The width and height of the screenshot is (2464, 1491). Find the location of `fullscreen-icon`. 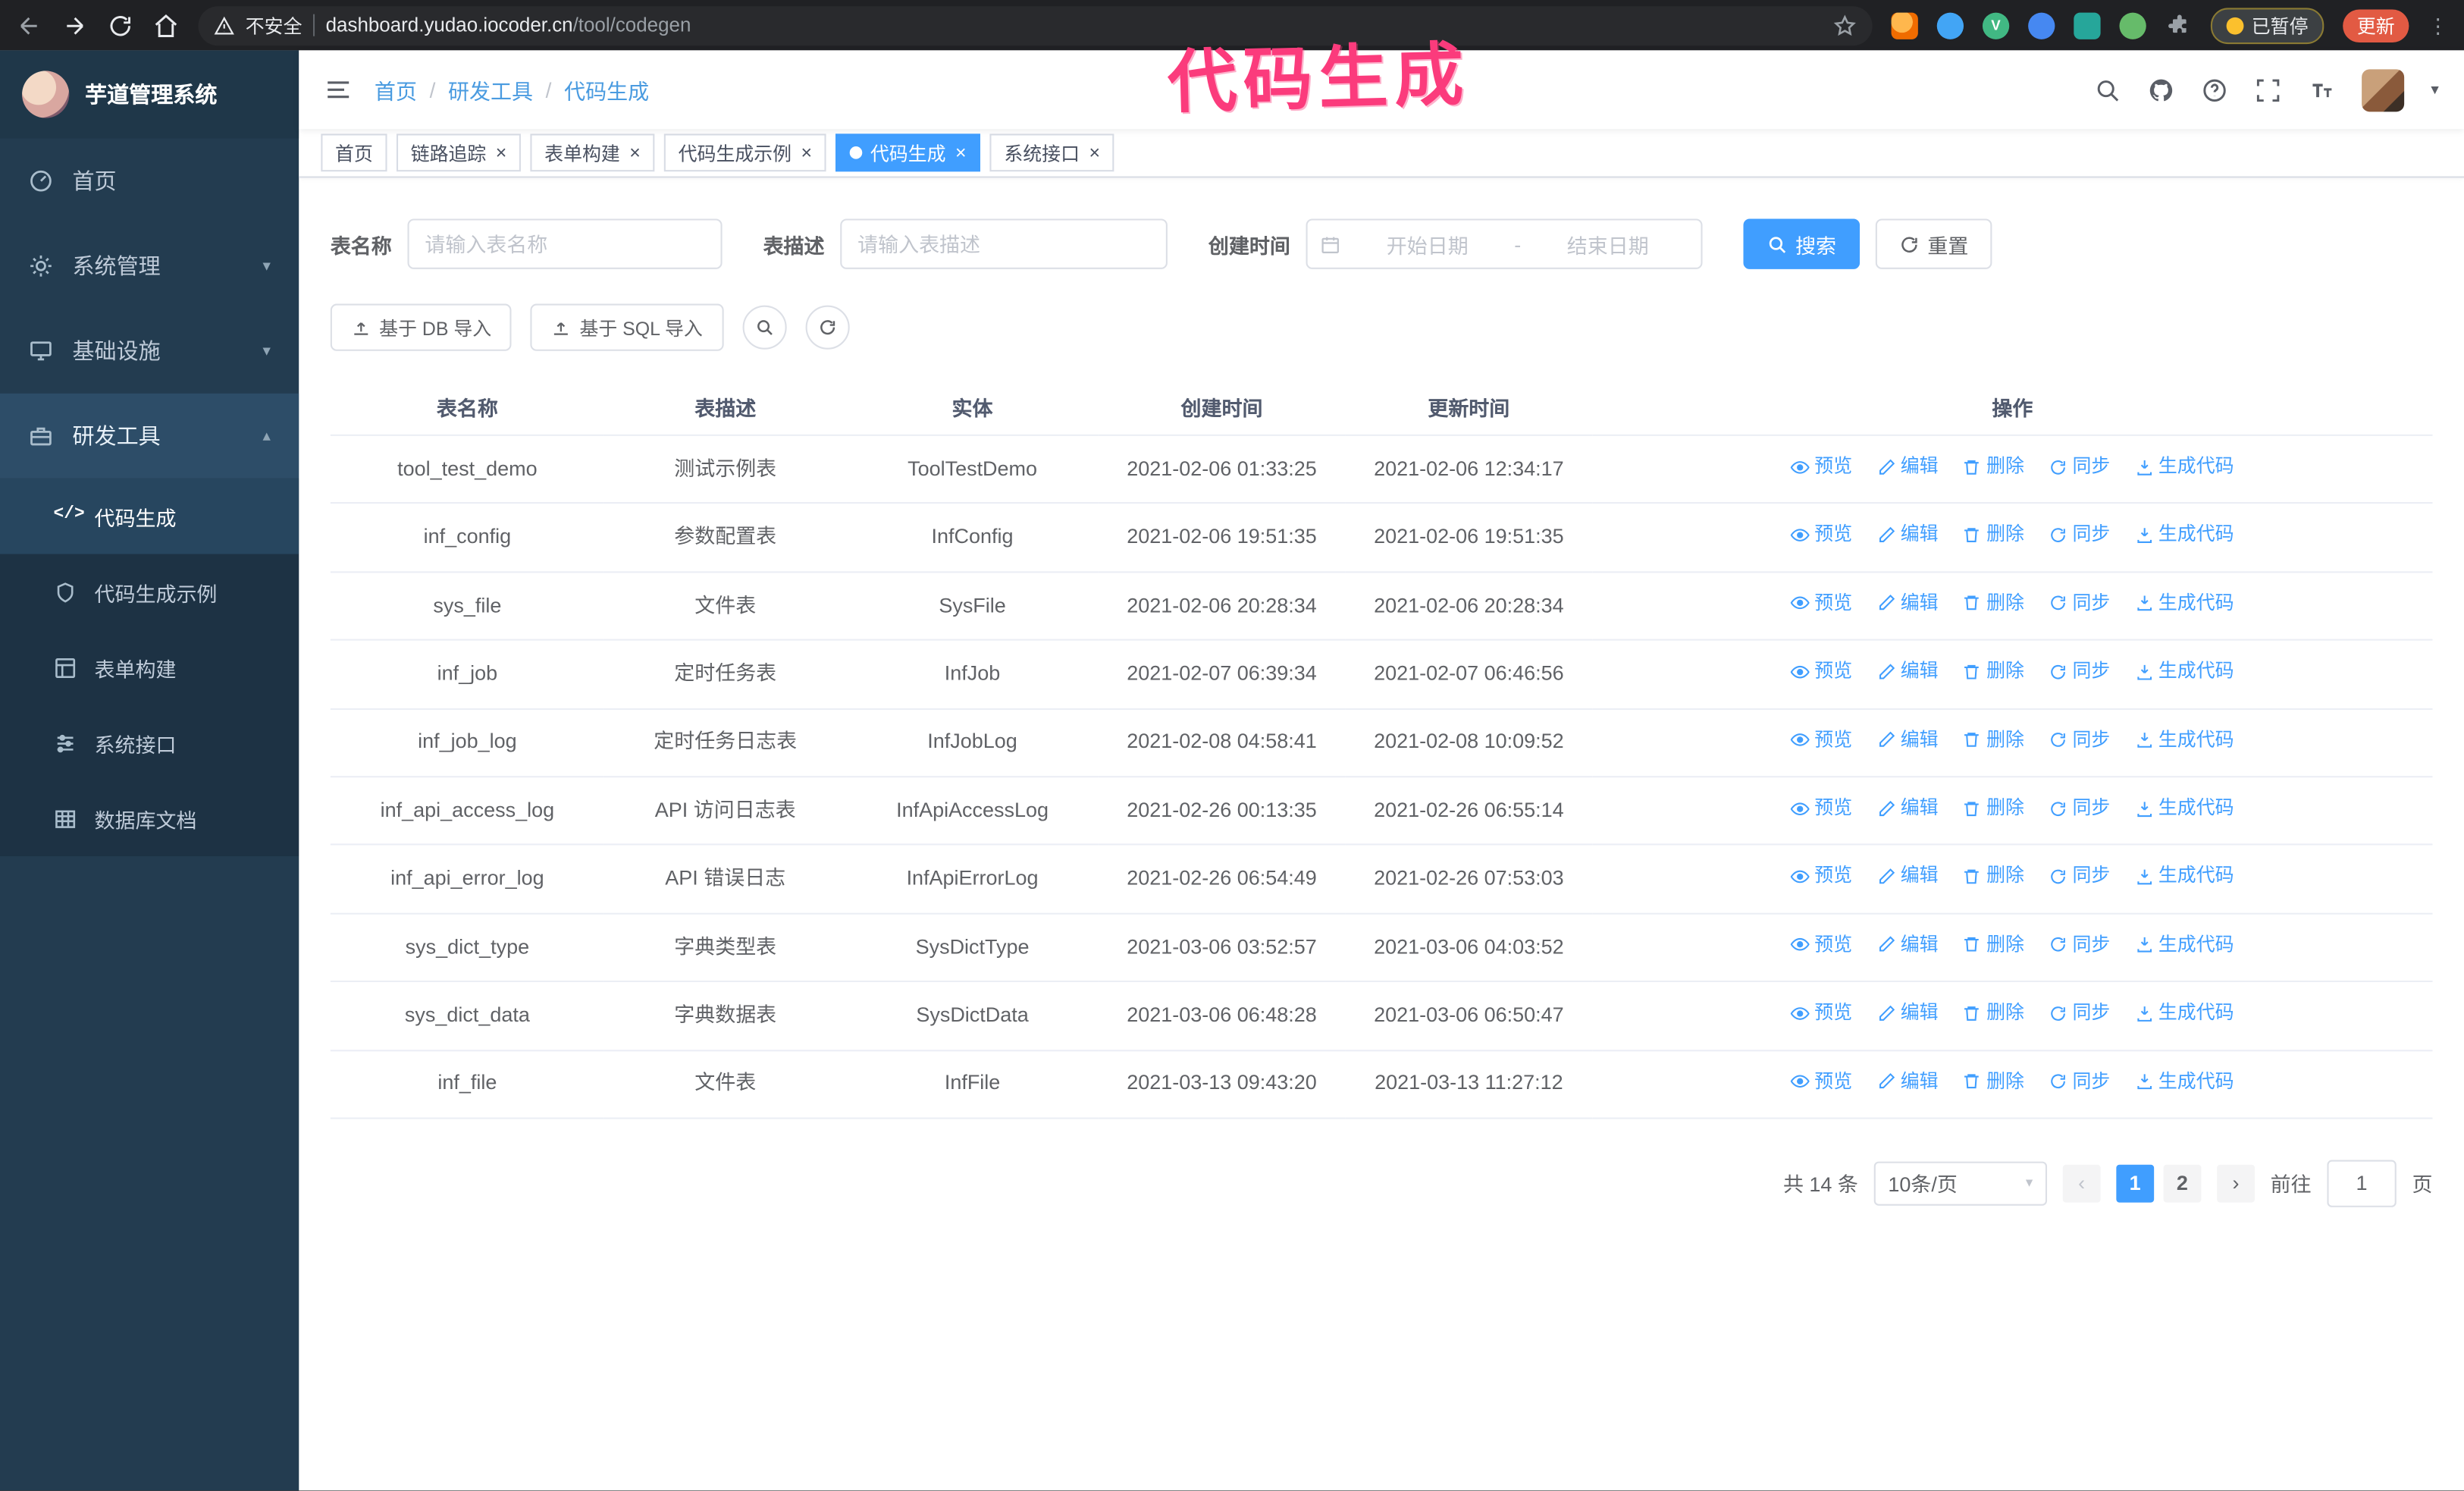

fullscreen-icon is located at coordinates (2268, 90).